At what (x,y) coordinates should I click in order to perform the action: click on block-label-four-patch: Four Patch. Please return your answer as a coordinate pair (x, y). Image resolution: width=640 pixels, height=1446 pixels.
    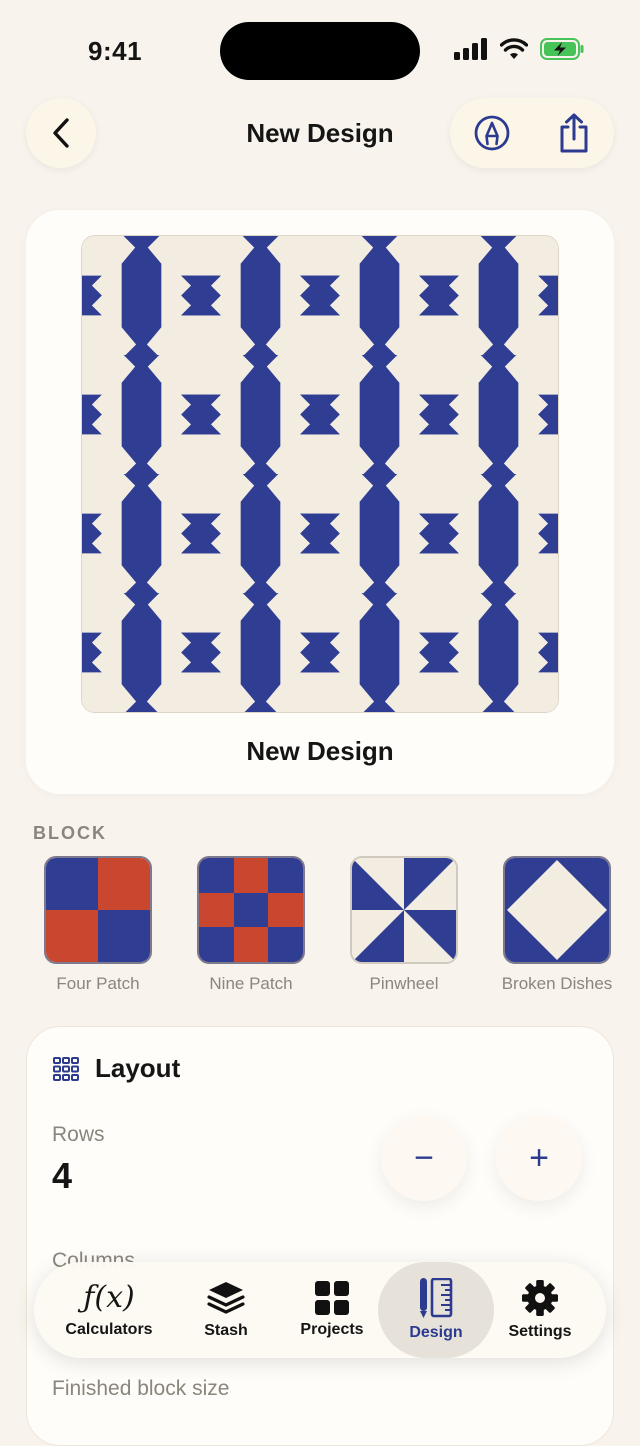
    Looking at the image, I should click on (98, 983).